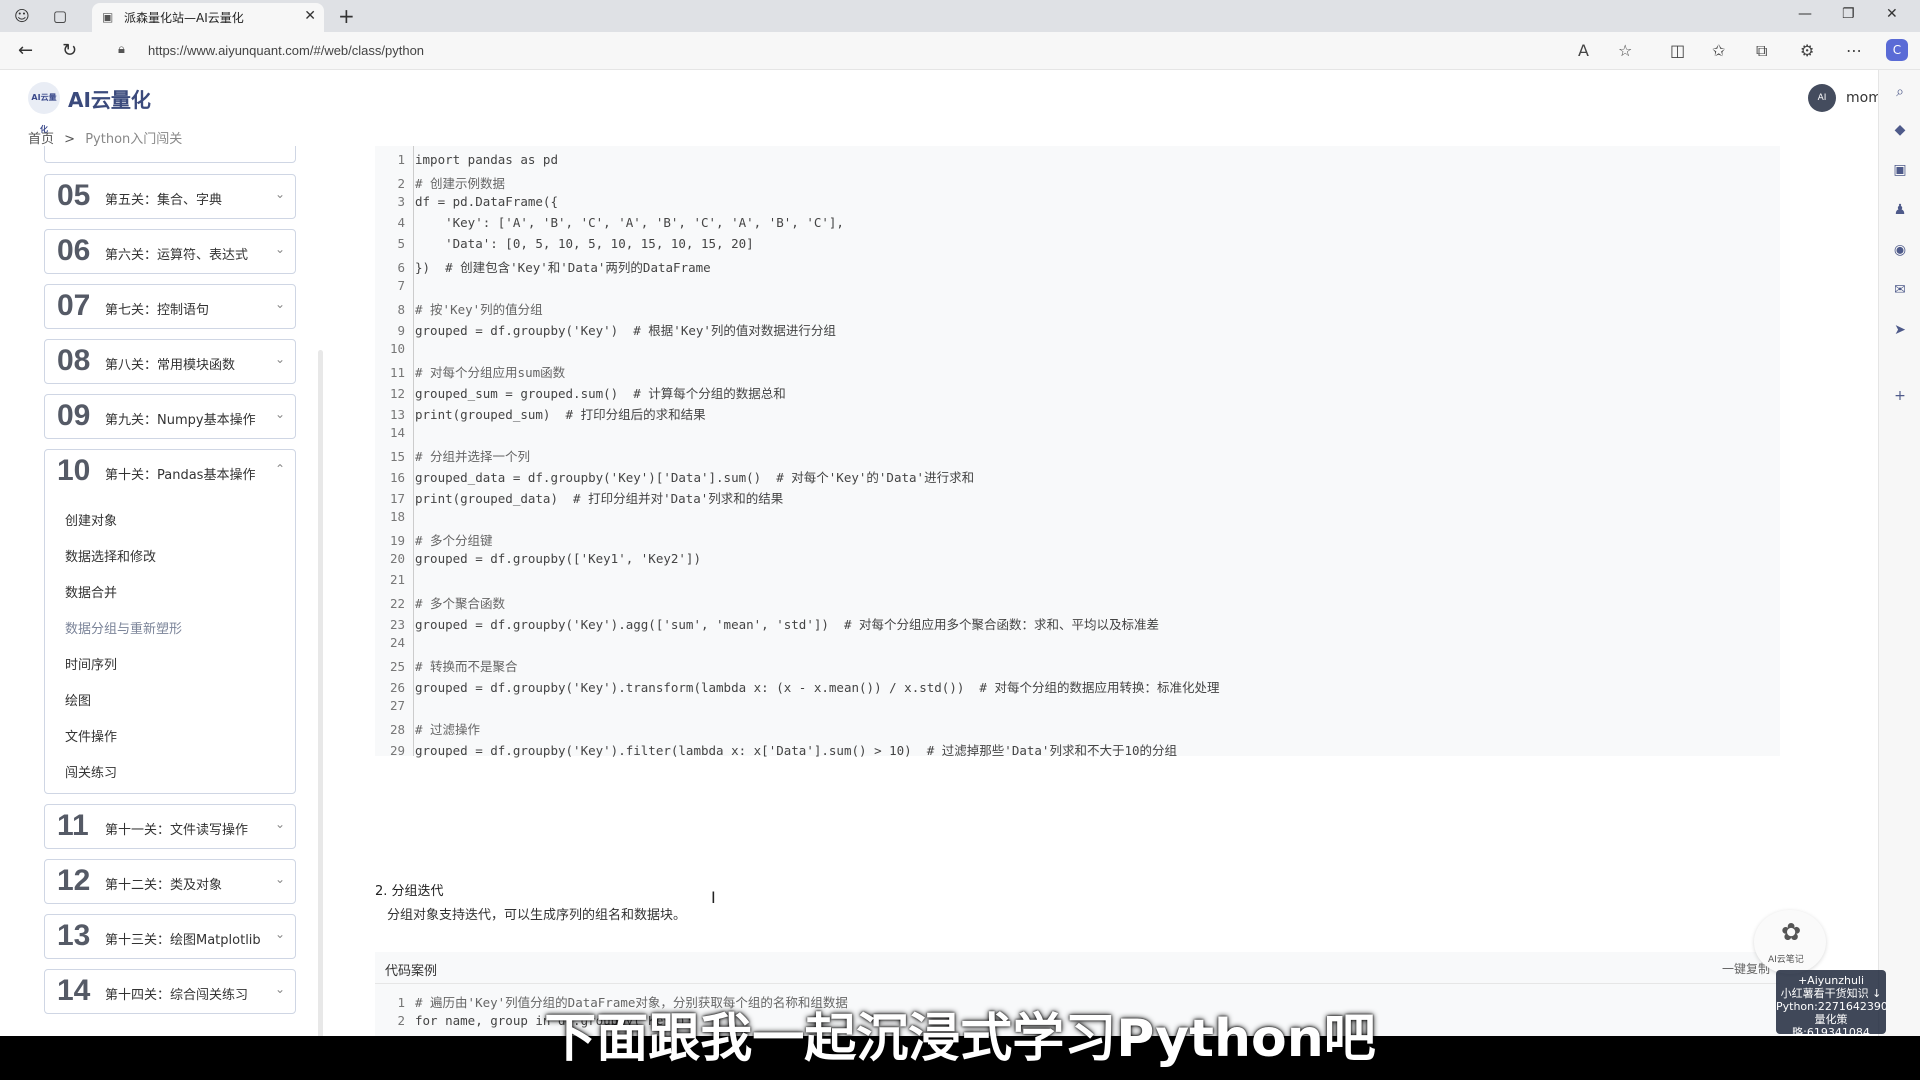 The width and height of the screenshot is (1920, 1080). I want to click on level-item-06: 06 第六关：运算符、表达式 ⌄, so click(170, 251).